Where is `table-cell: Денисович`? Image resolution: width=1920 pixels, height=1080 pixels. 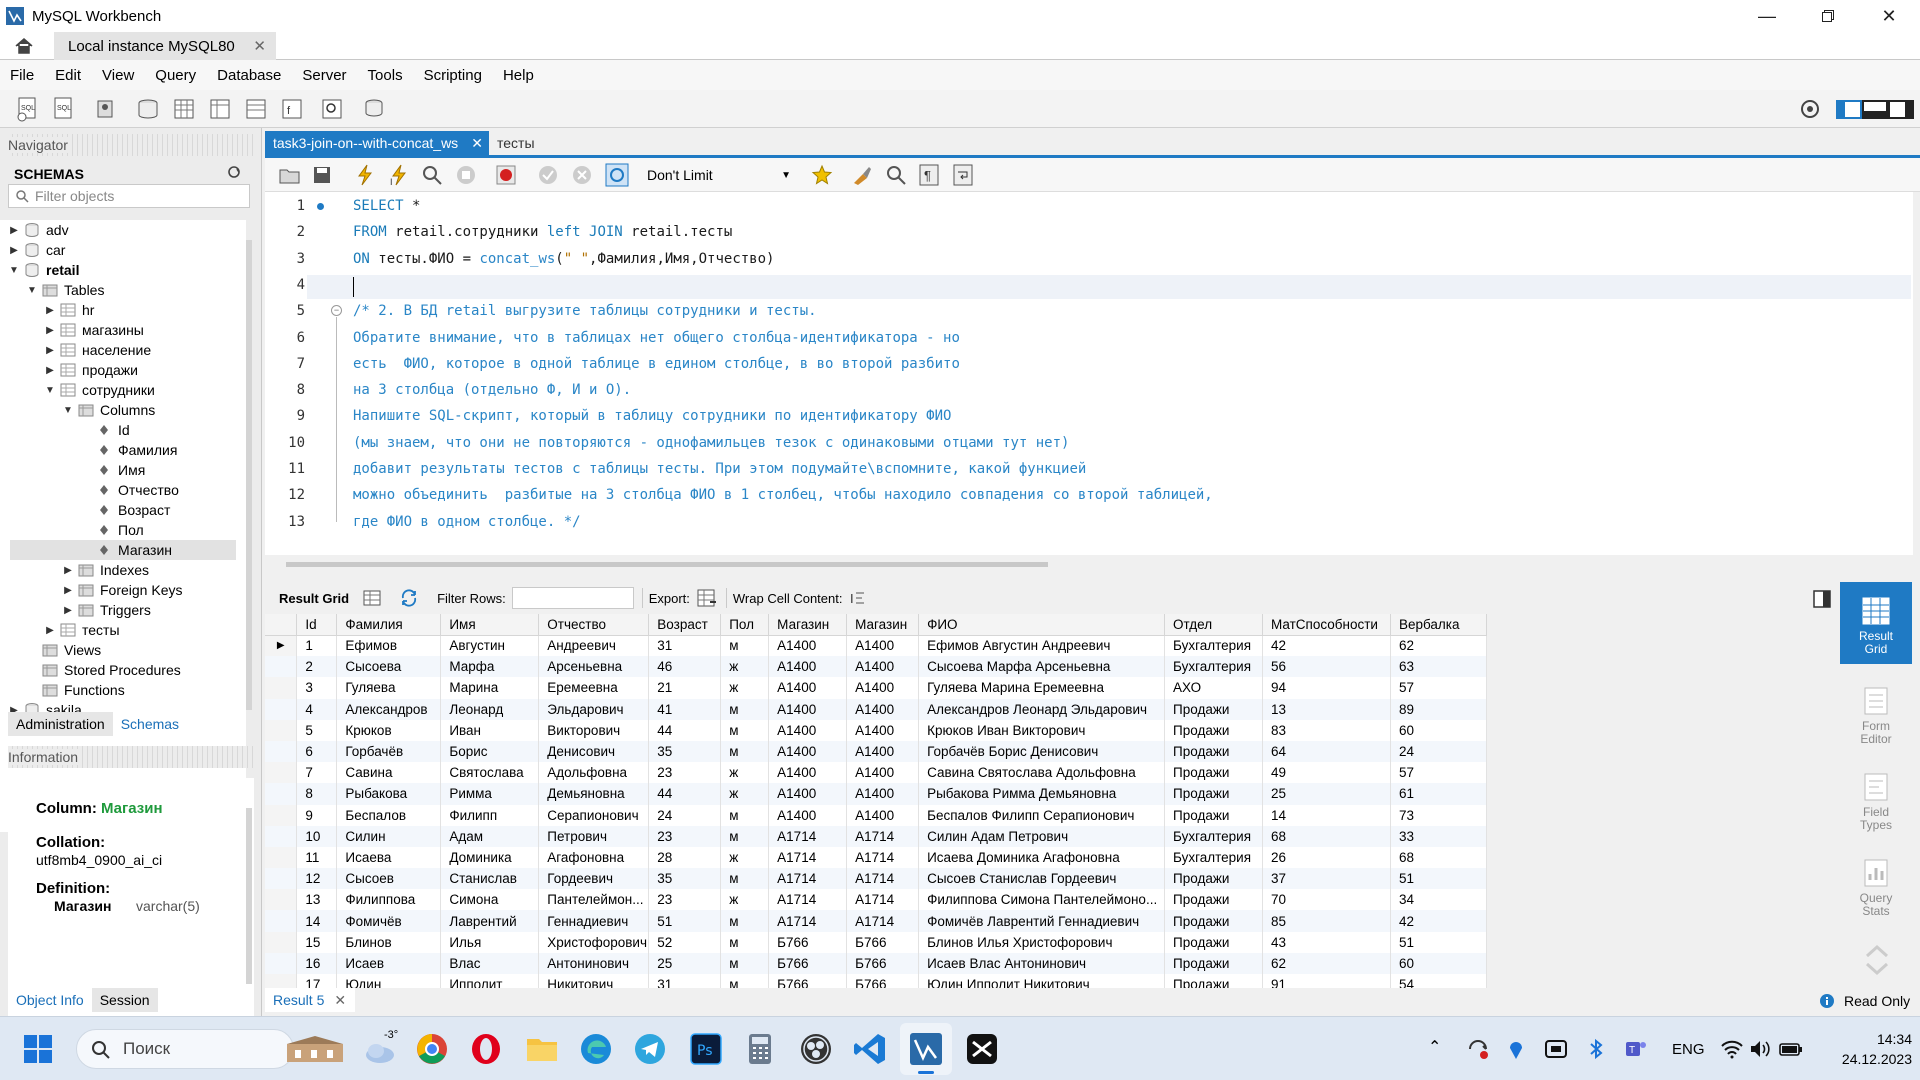
table-cell: Денисович is located at coordinates (594, 751).